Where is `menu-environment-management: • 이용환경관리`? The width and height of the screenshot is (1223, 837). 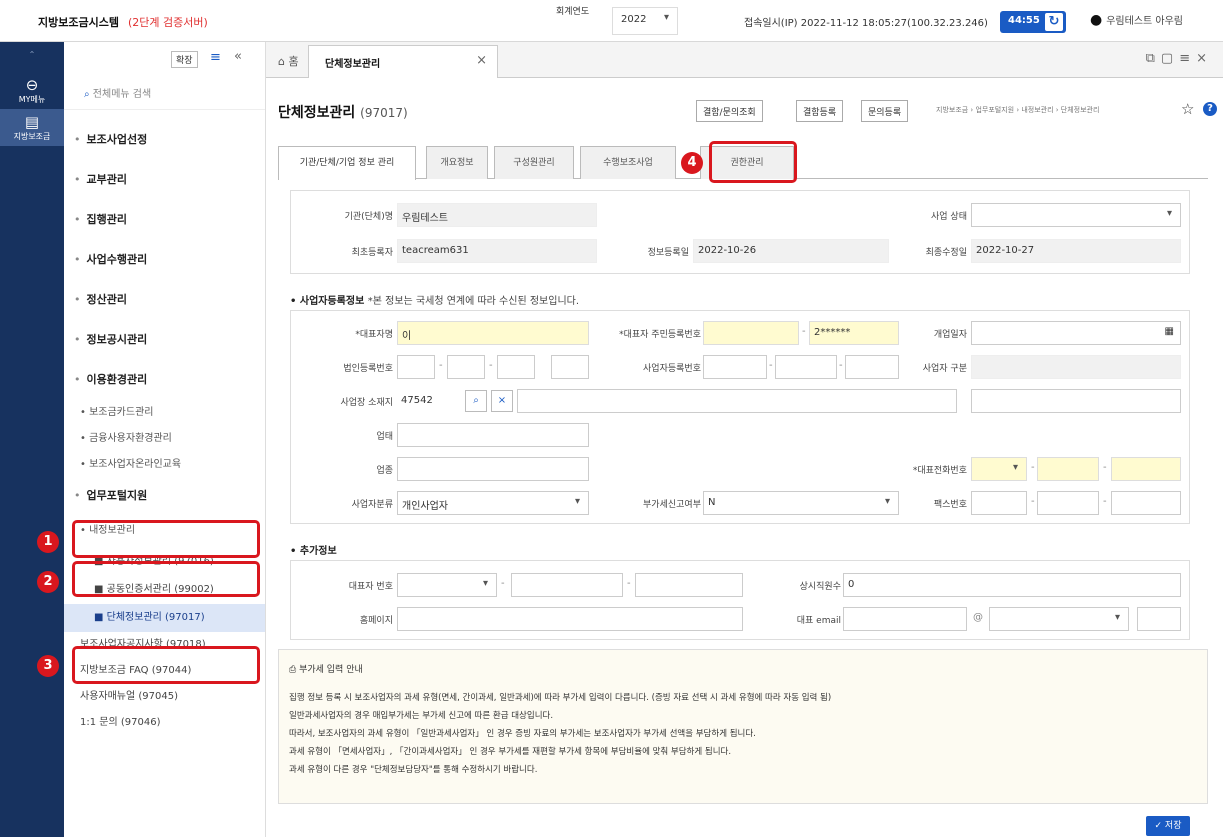
menu-environment-management: • 이용환경관리 is located at coordinates (164, 380).